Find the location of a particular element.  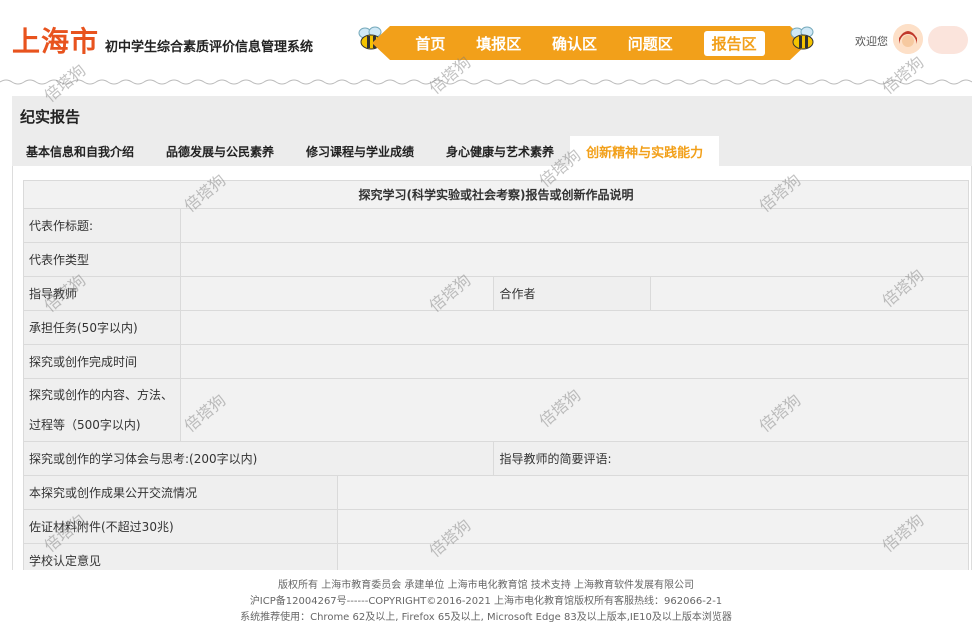

nav-report: 报告区 is located at coordinates (734, 43).